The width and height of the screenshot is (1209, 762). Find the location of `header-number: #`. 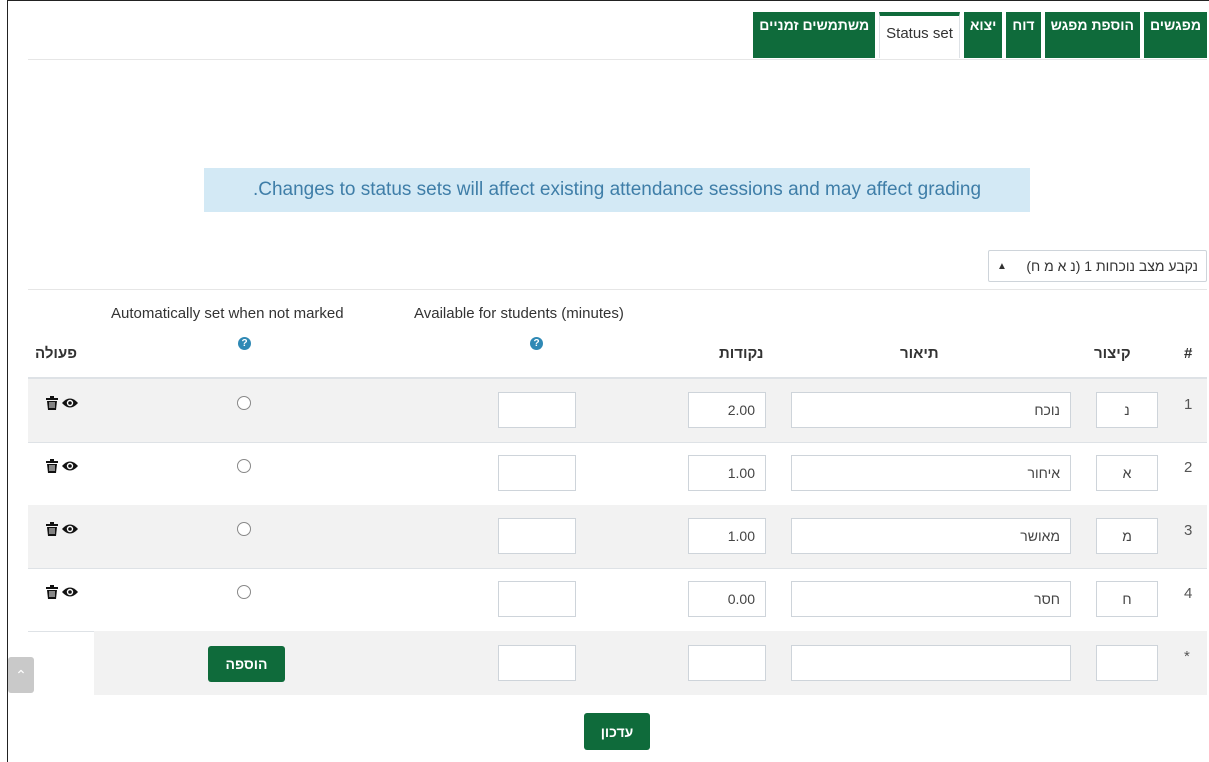

header-number: # is located at coordinates (1188, 353).